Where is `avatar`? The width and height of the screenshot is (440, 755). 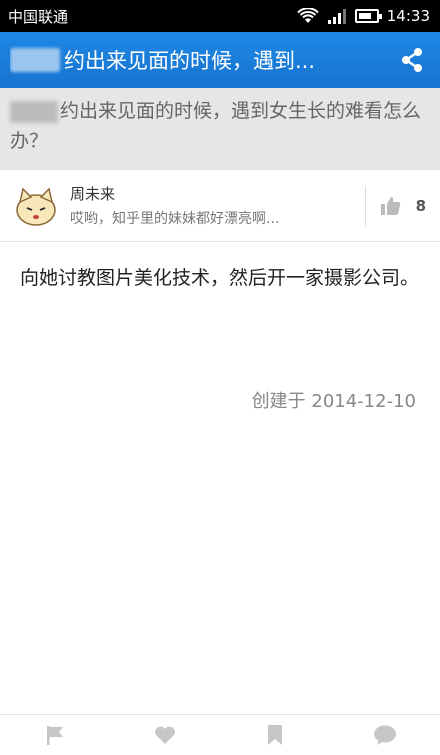 avatar is located at coordinates (36, 206).